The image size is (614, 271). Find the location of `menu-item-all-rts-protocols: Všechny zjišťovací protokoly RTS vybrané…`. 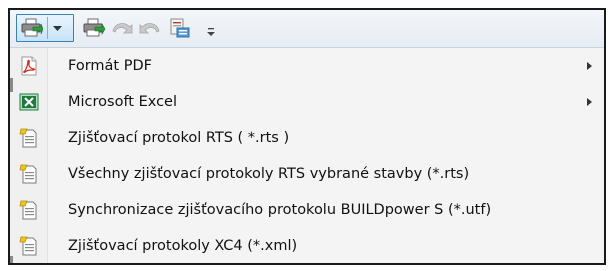

menu-item-all-rts-protocols: Všechny zjišťovací protokoly RTS vybrané… is located at coordinates (307, 174).